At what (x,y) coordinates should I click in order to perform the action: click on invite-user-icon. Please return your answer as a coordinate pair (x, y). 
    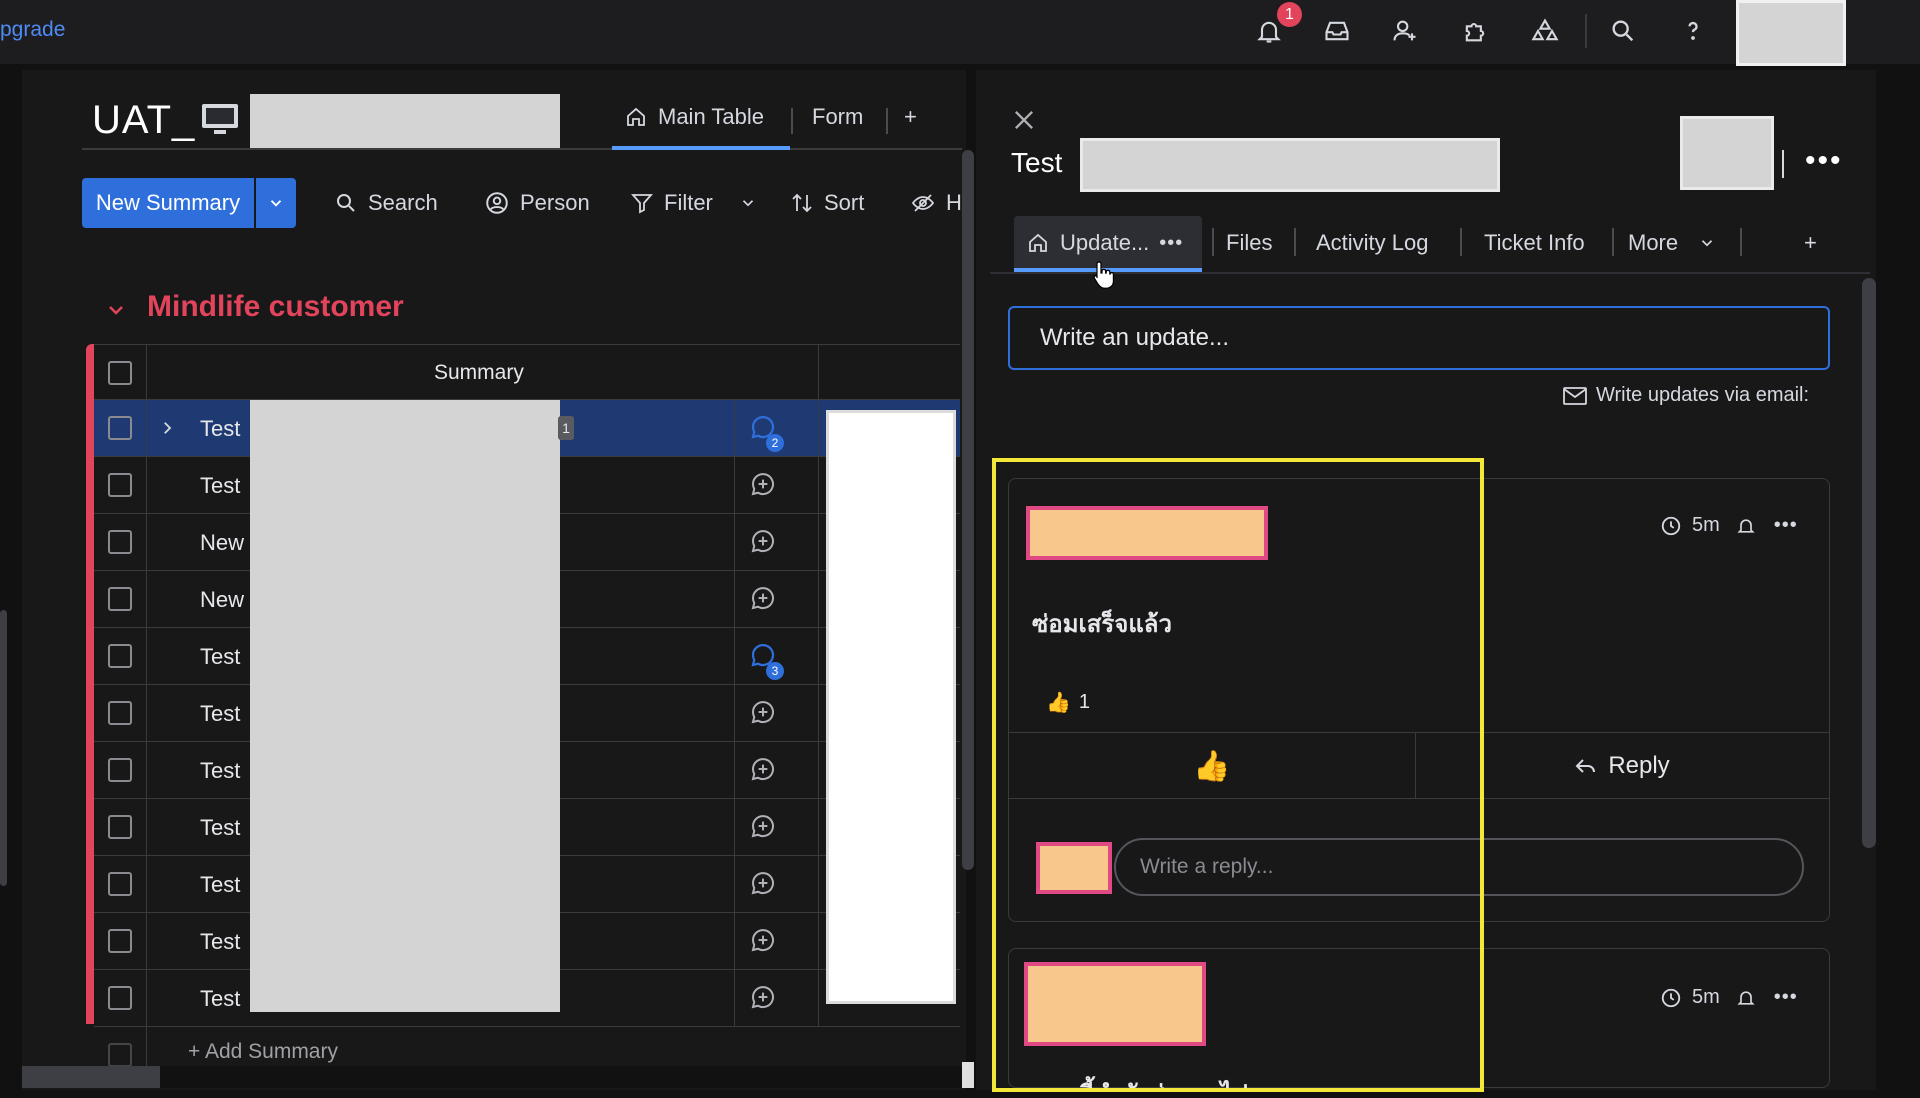
    Looking at the image, I should click on (1405, 31).